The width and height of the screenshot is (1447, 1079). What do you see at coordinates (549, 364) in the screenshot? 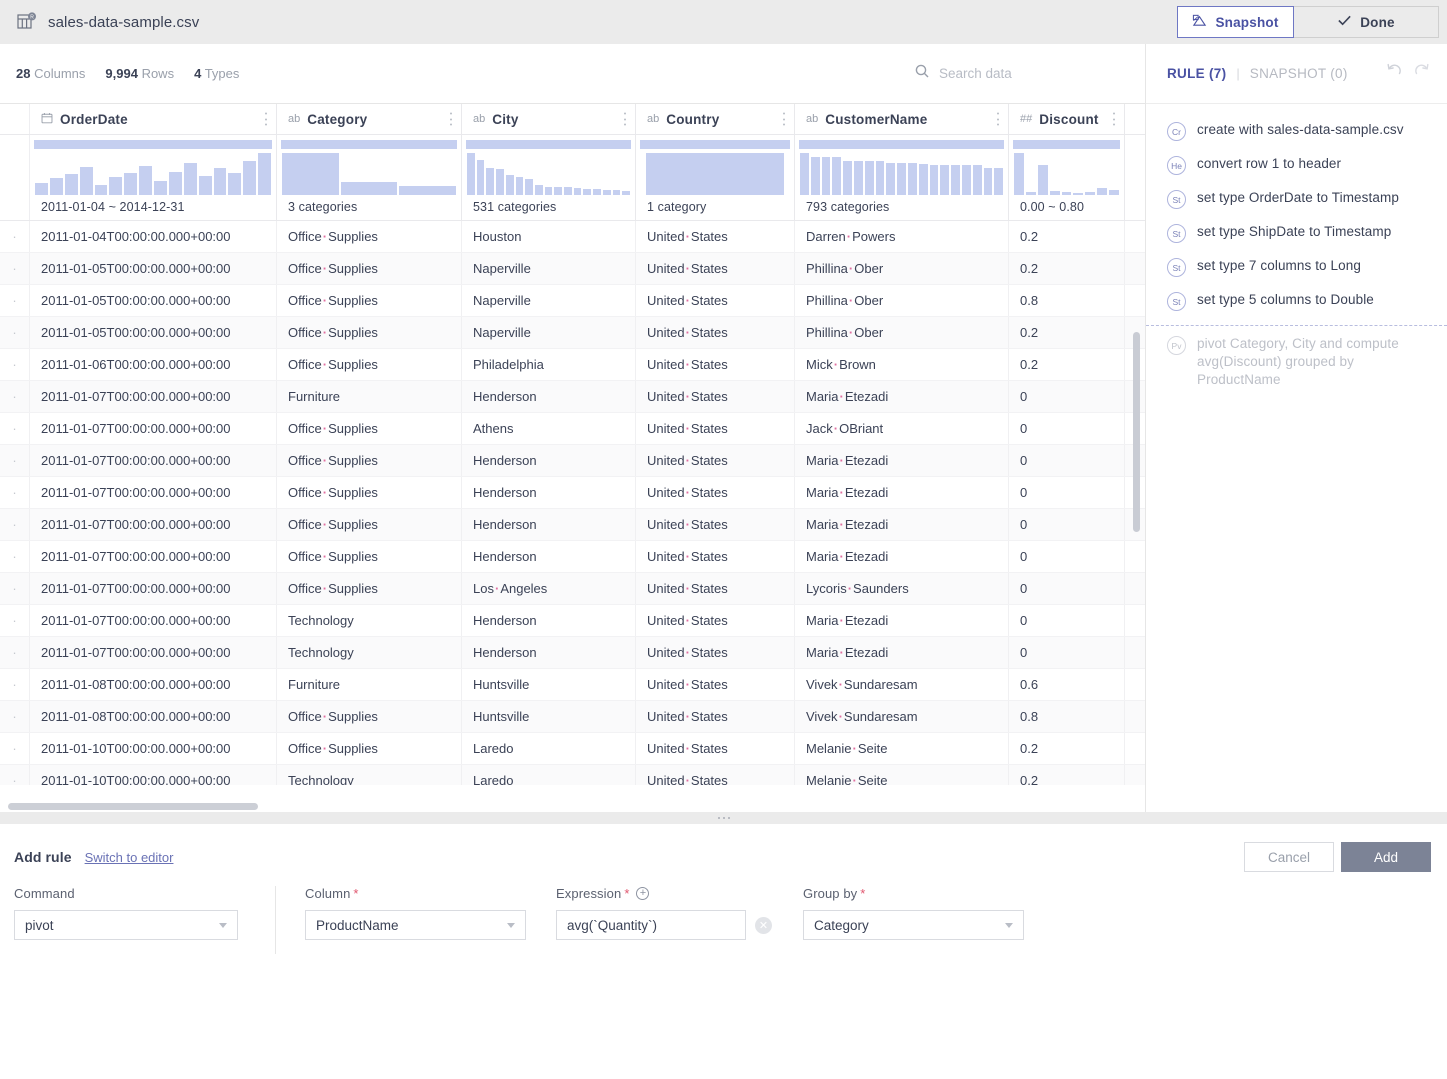
I see `cell-city: Philadelphia` at bounding box center [549, 364].